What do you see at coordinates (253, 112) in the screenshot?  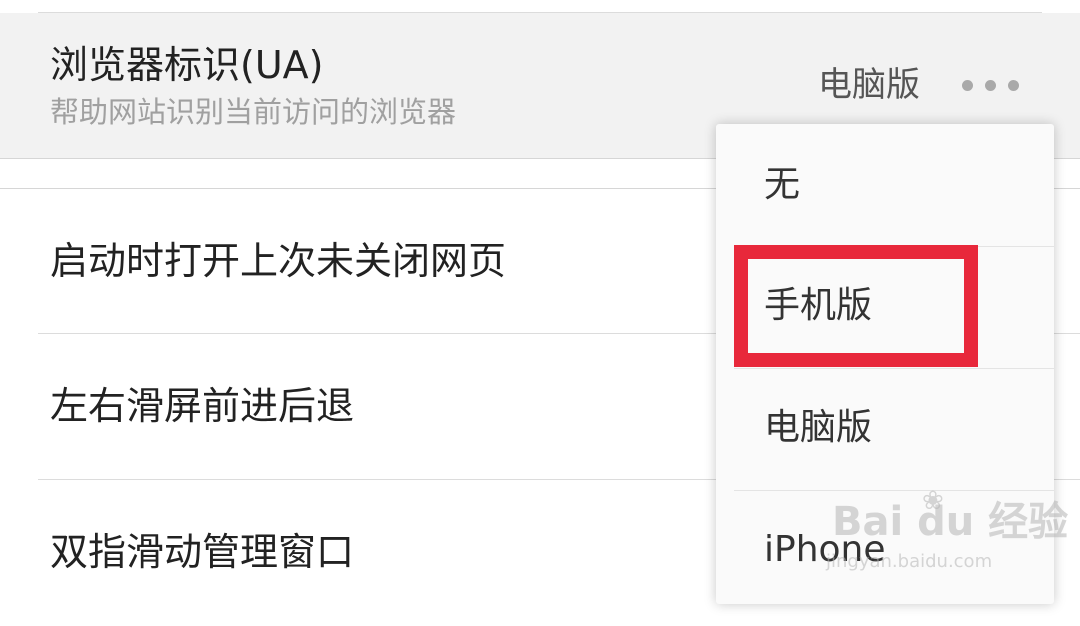 I see `ua-setting-subtitle: 帮助网站识别当前访问的浏览器` at bounding box center [253, 112].